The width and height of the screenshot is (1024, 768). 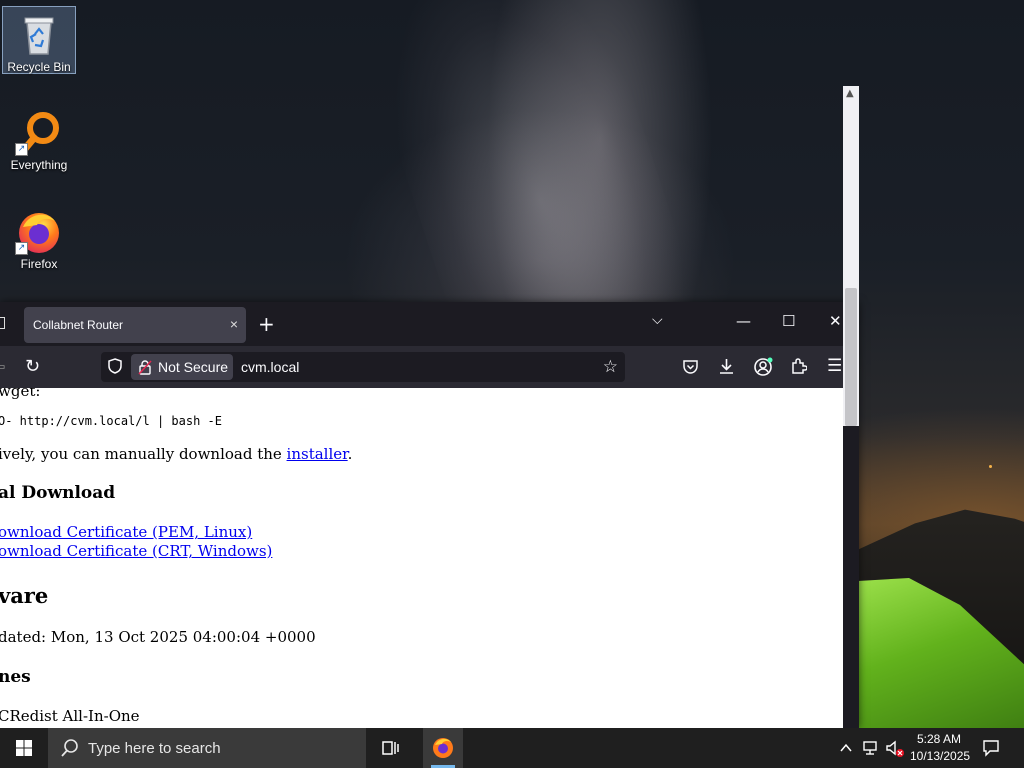 I want to click on notifications-icon, so click(x=991, y=748).